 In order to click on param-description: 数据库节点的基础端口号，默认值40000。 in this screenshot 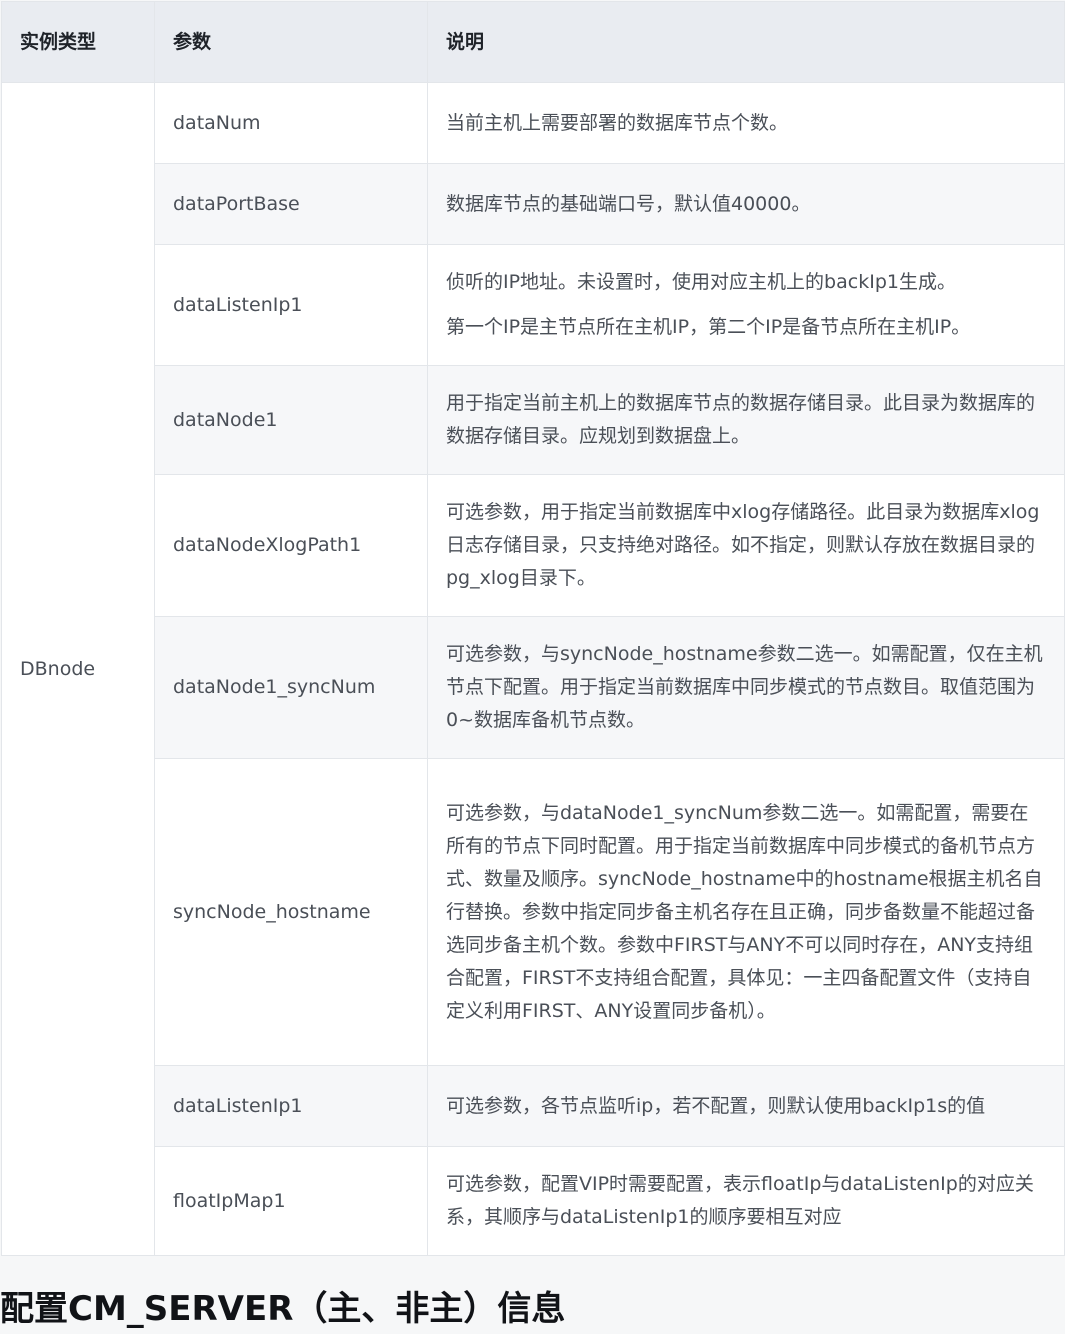, I will do `click(746, 204)`.